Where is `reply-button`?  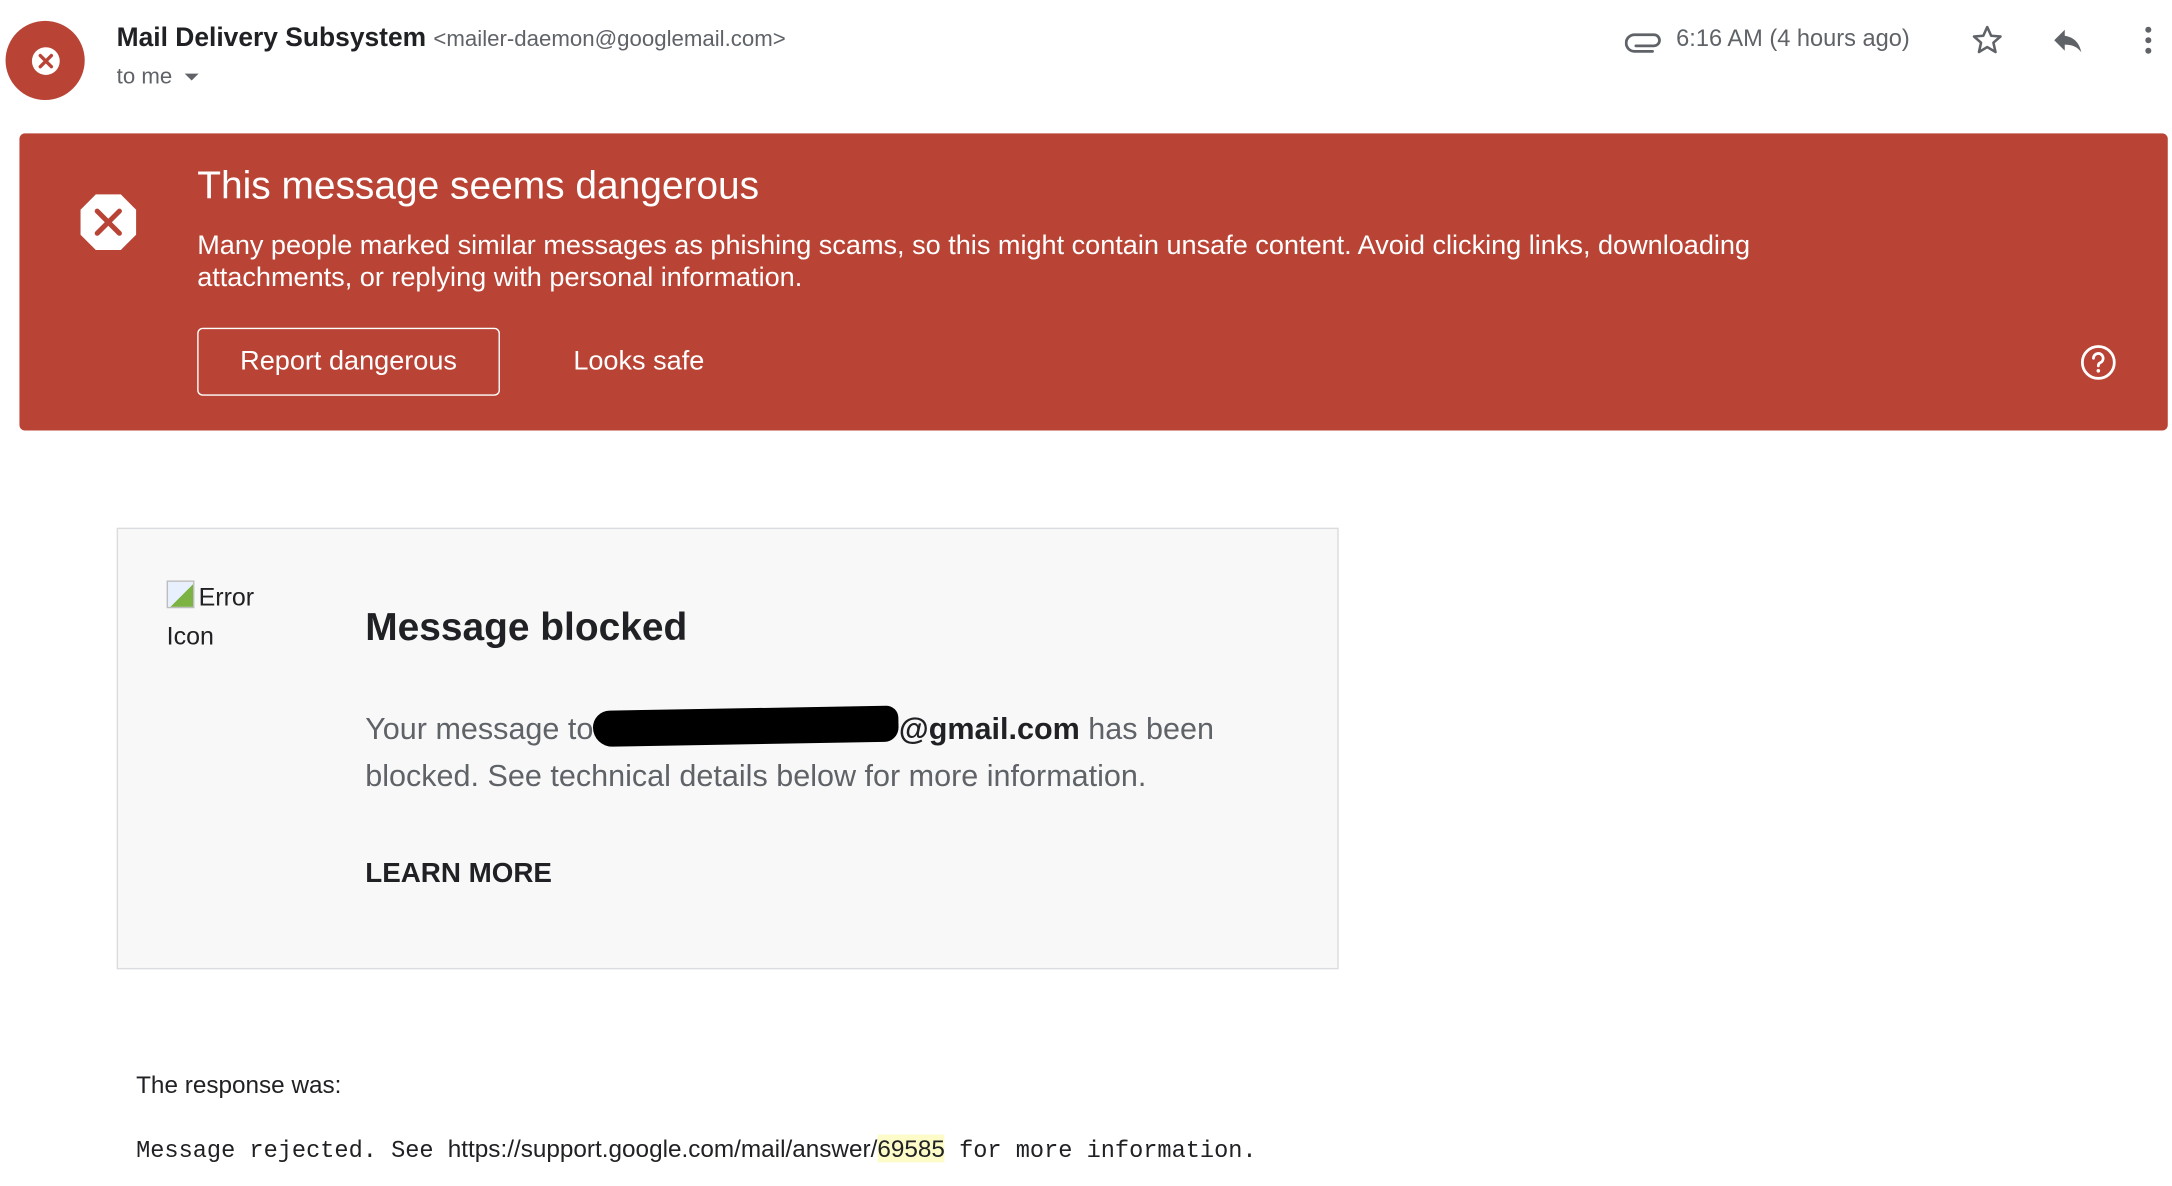 reply-button is located at coordinates (2068, 40).